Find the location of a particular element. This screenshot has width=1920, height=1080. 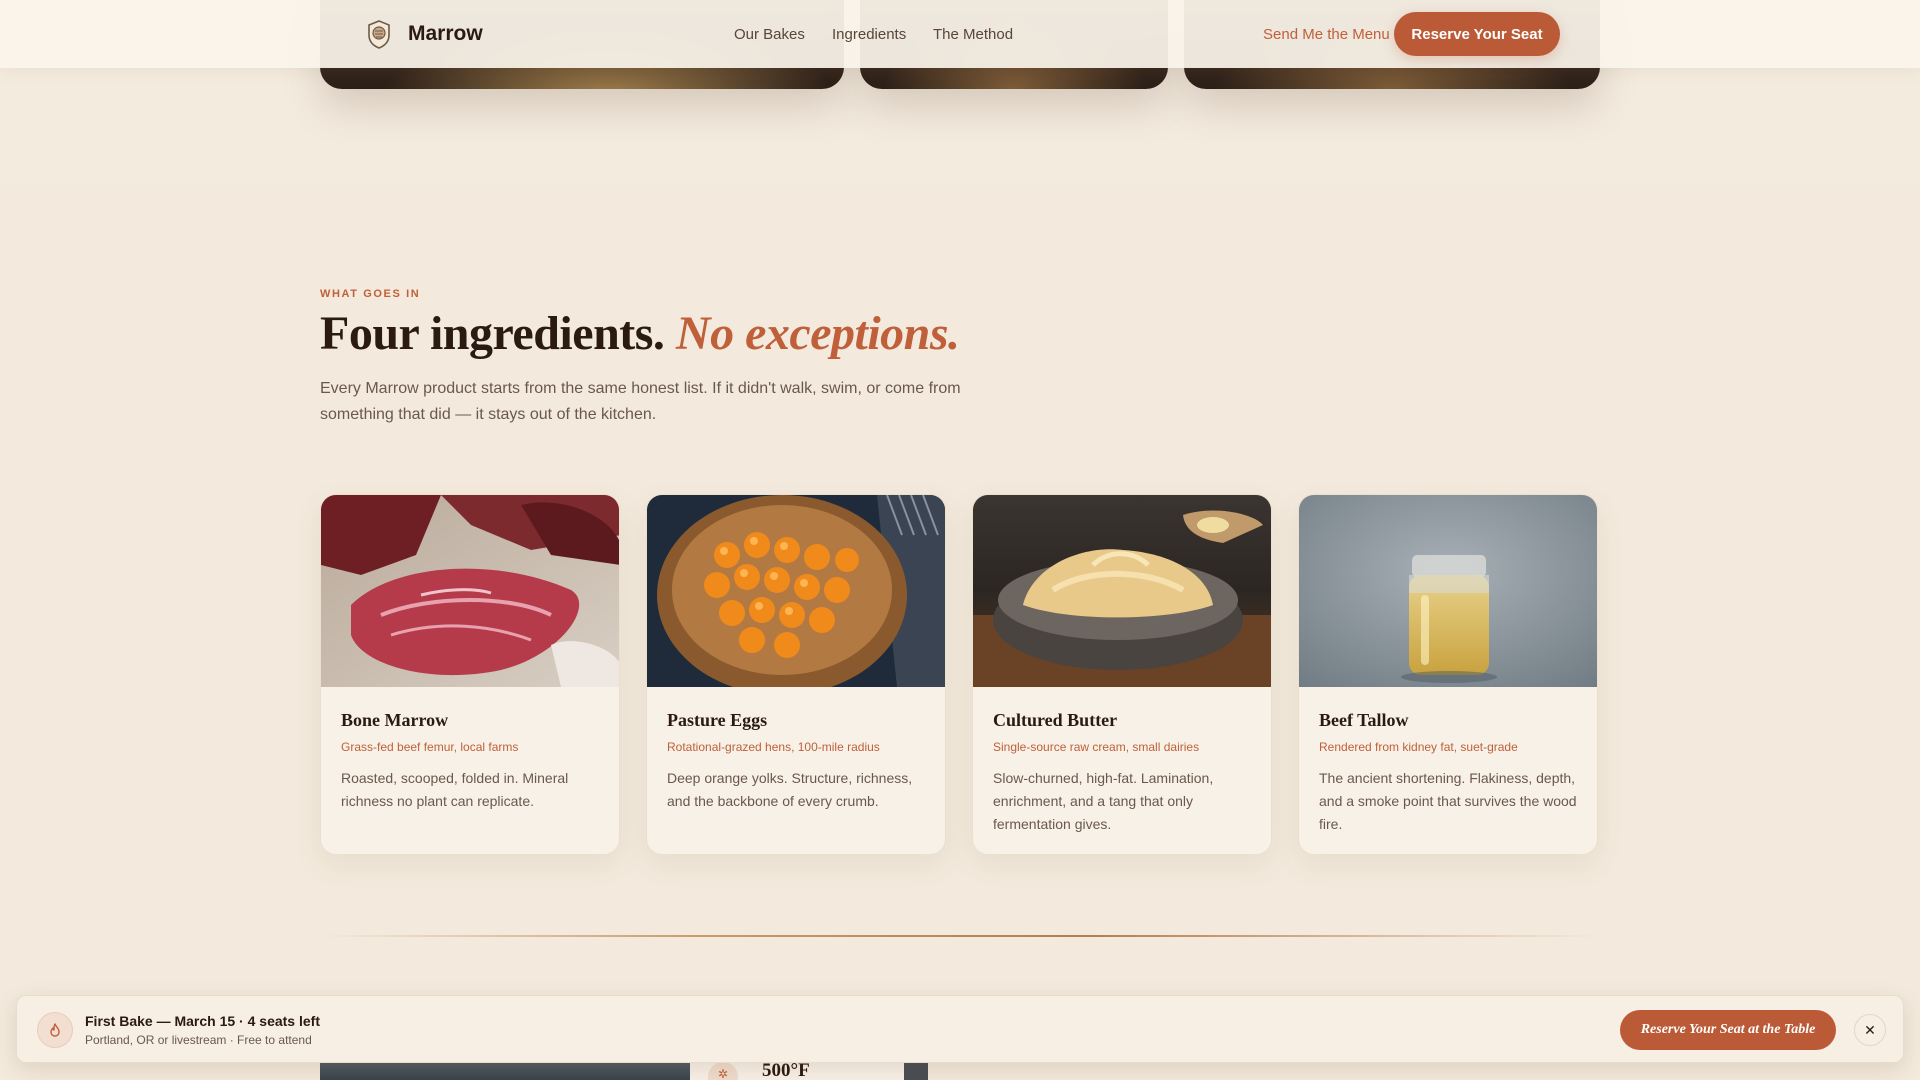

brand-name: Marrow is located at coordinates (445, 34).